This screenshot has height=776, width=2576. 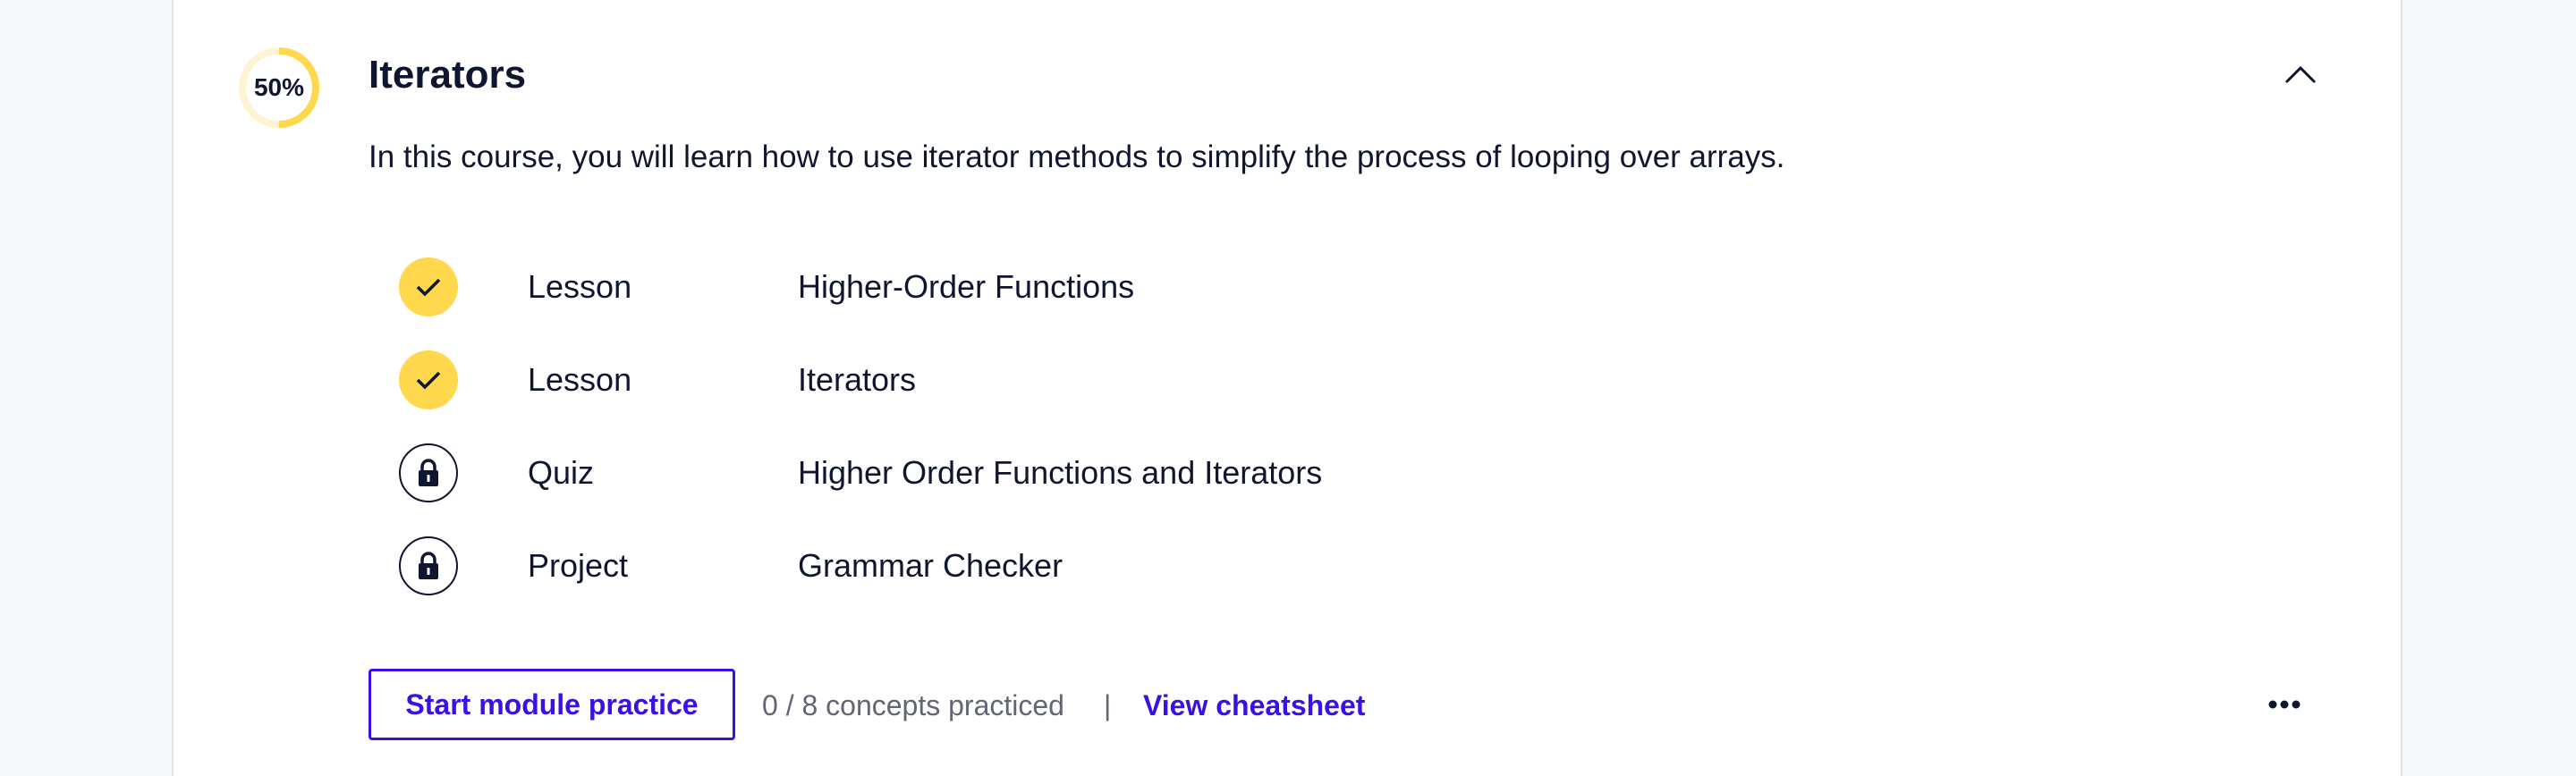 I want to click on module-item-iterators: Lesson Iterators, so click(x=1114, y=380).